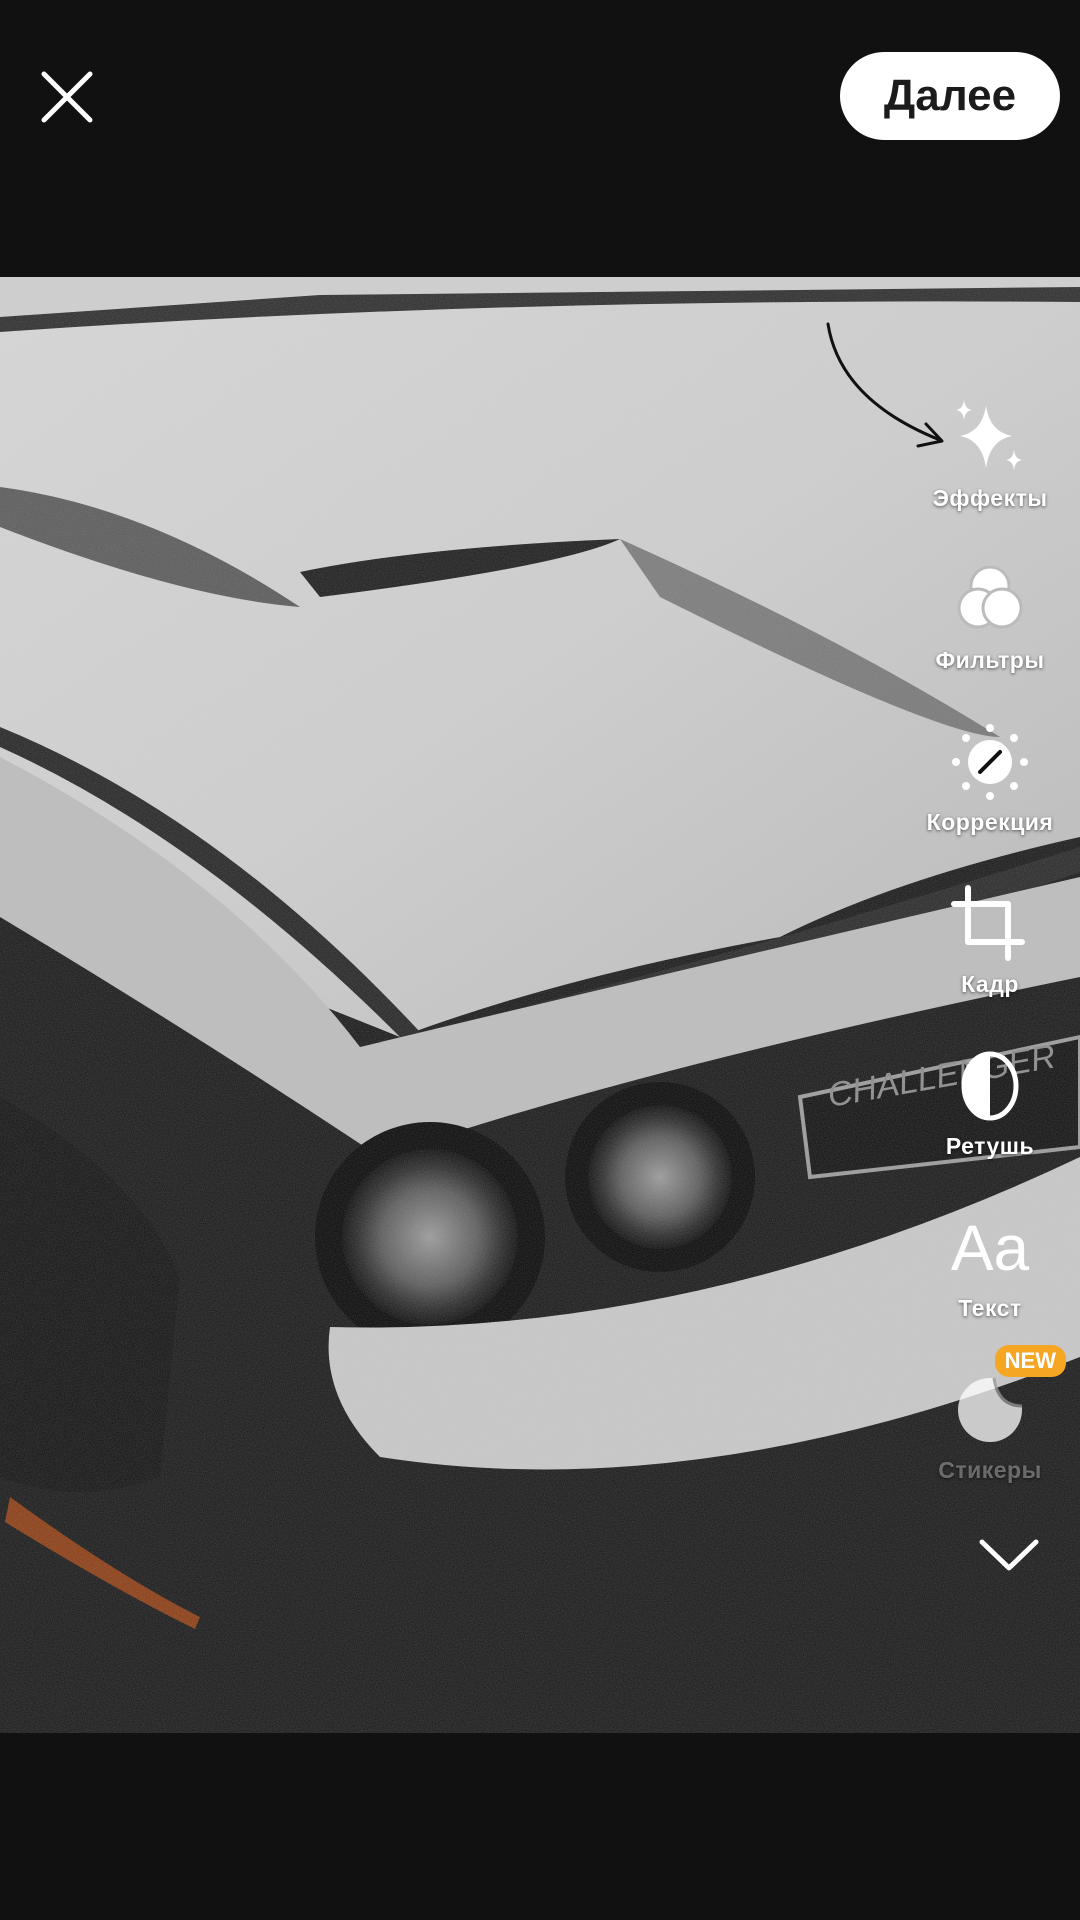 The height and width of the screenshot is (1920, 1080). What do you see at coordinates (990, 1470) in the screenshot?
I see `tool-label: Стикеры` at bounding box center [990, 1470].